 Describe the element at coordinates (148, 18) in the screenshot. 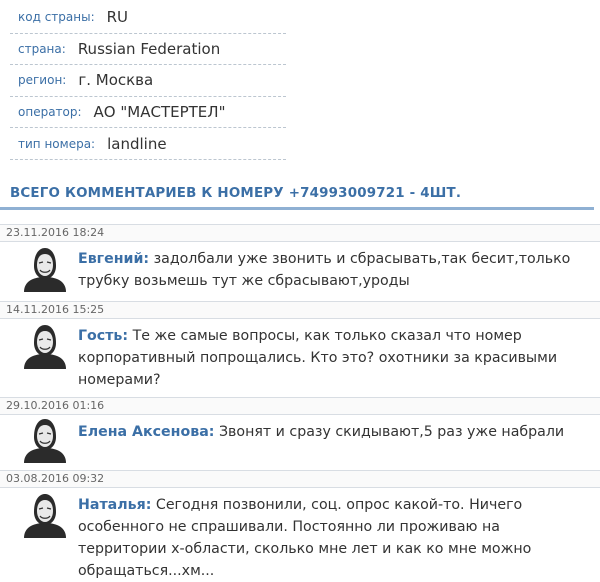

I see `info-row-country-code: код страны: RU` at that location.